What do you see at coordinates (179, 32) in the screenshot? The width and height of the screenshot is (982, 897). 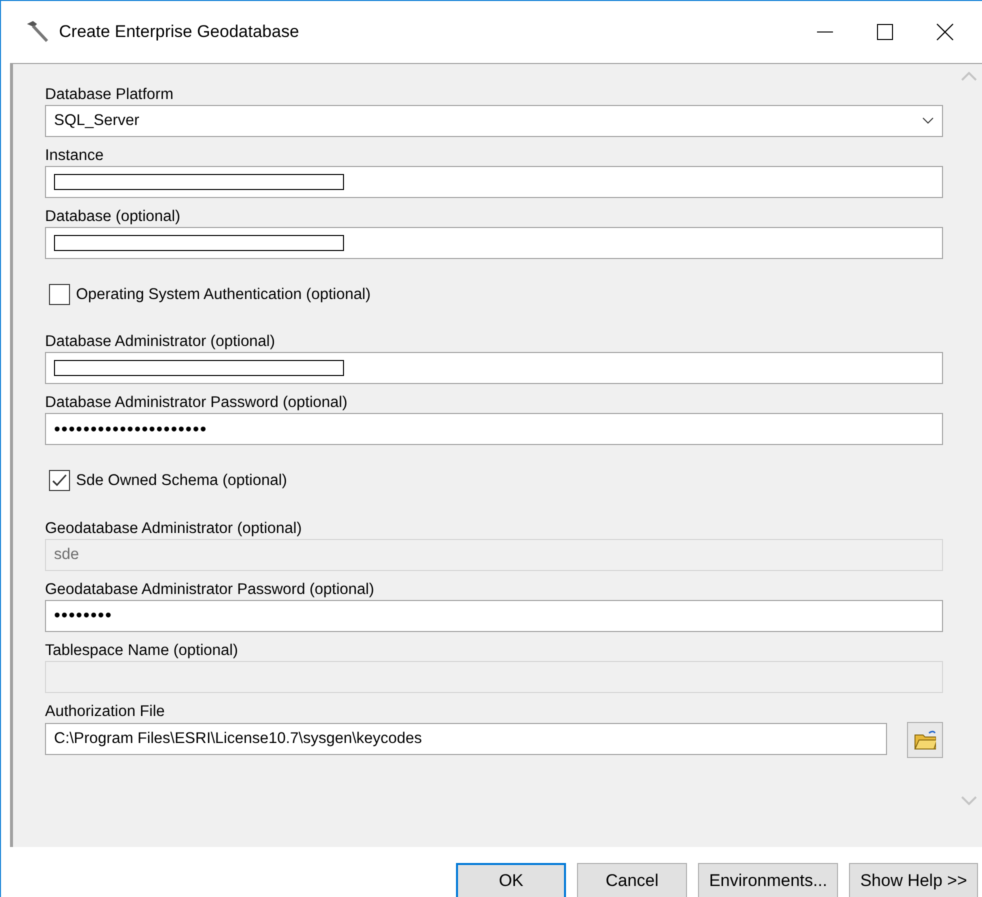 I see `window-title: Create Enterprise Geodatabase` at bounding box center [179, 32].